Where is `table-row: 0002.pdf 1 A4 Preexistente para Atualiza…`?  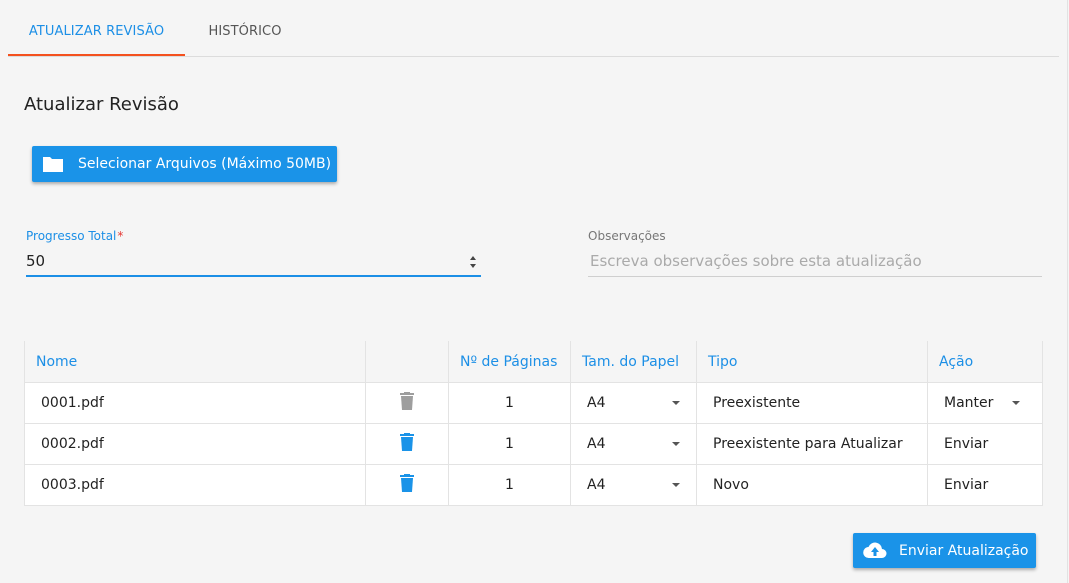 table-row: 0002.pdf 1 A4 Preexistente para Atualiza… is located at coordinates (533, 444).